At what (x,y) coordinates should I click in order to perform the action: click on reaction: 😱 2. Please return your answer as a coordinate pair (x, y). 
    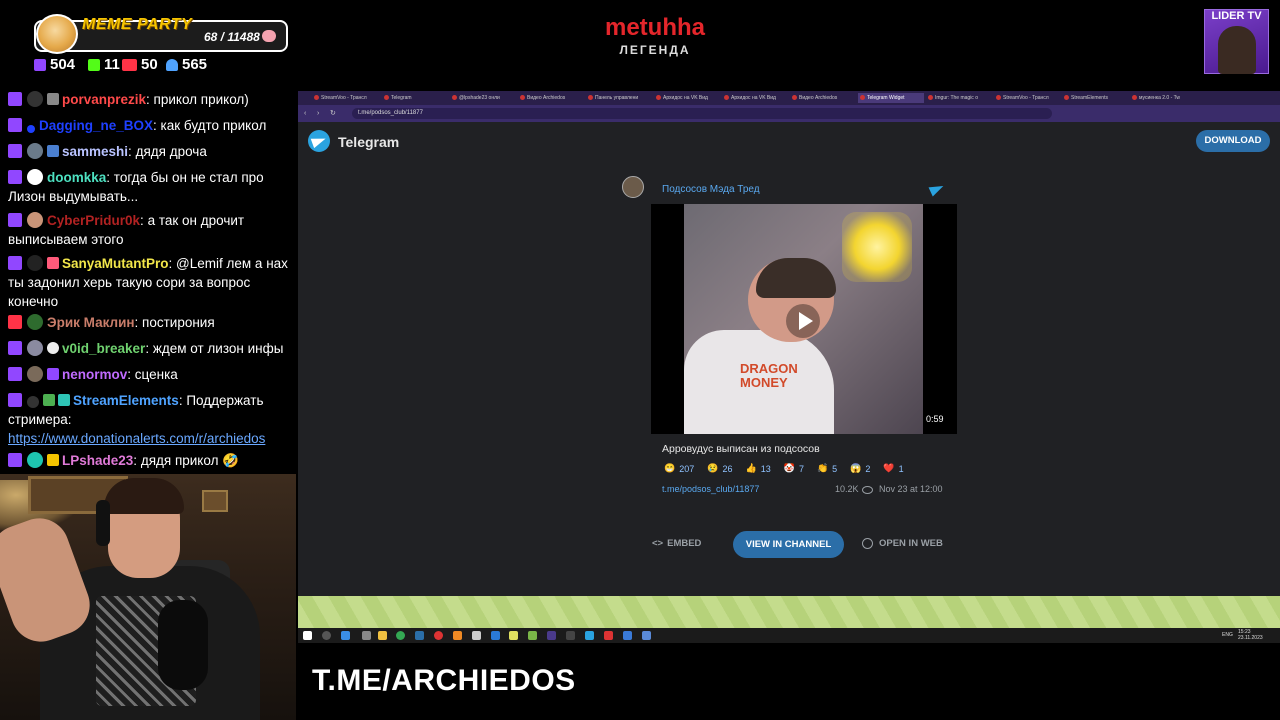
    Looking at the image, I should click on (860, 468).